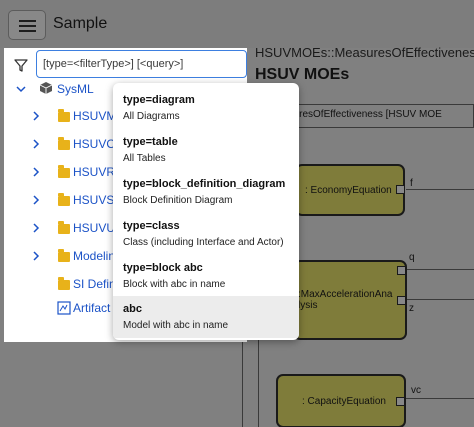  What do you see at coordinates (94, 284) in the screenshot?
I see `tree-item-label: SI Defin` at bounding box center [94, 284].